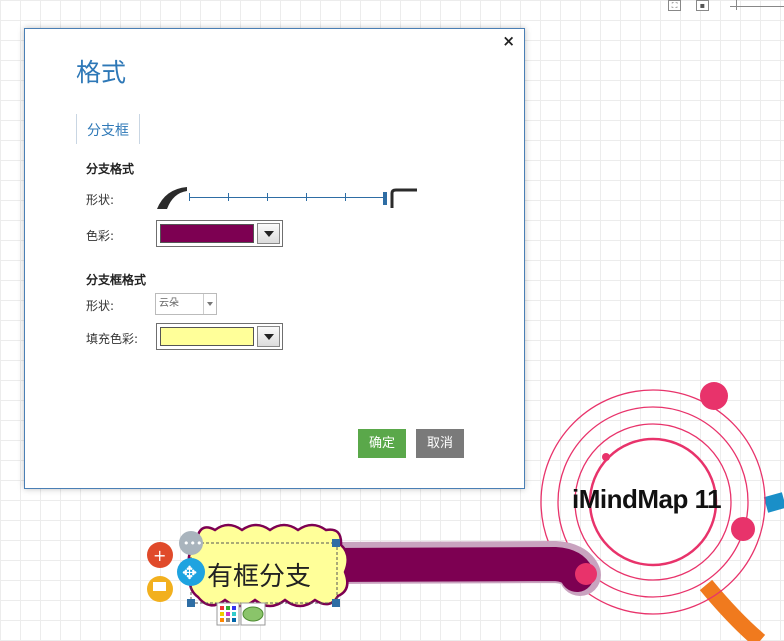  Describe the element at coordinates (207, 336) in the screenshot. I see `frame-fill-swatch` at that location.